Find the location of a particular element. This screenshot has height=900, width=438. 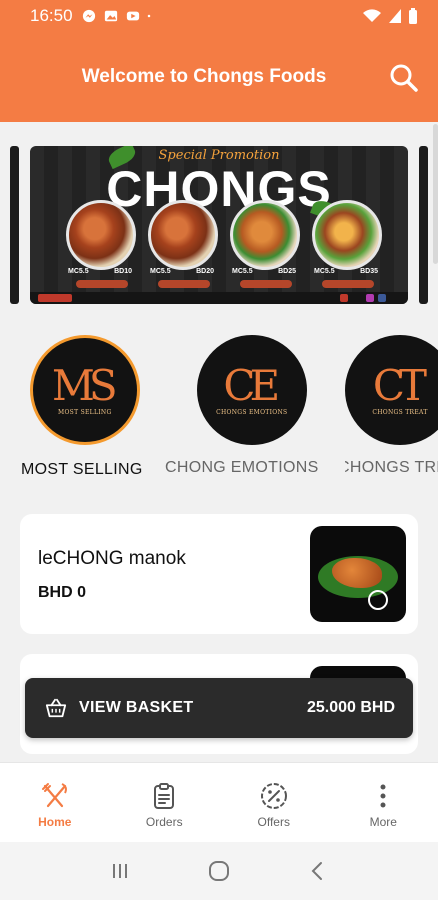

nav-home: Home is located at coordinates (55, 802).